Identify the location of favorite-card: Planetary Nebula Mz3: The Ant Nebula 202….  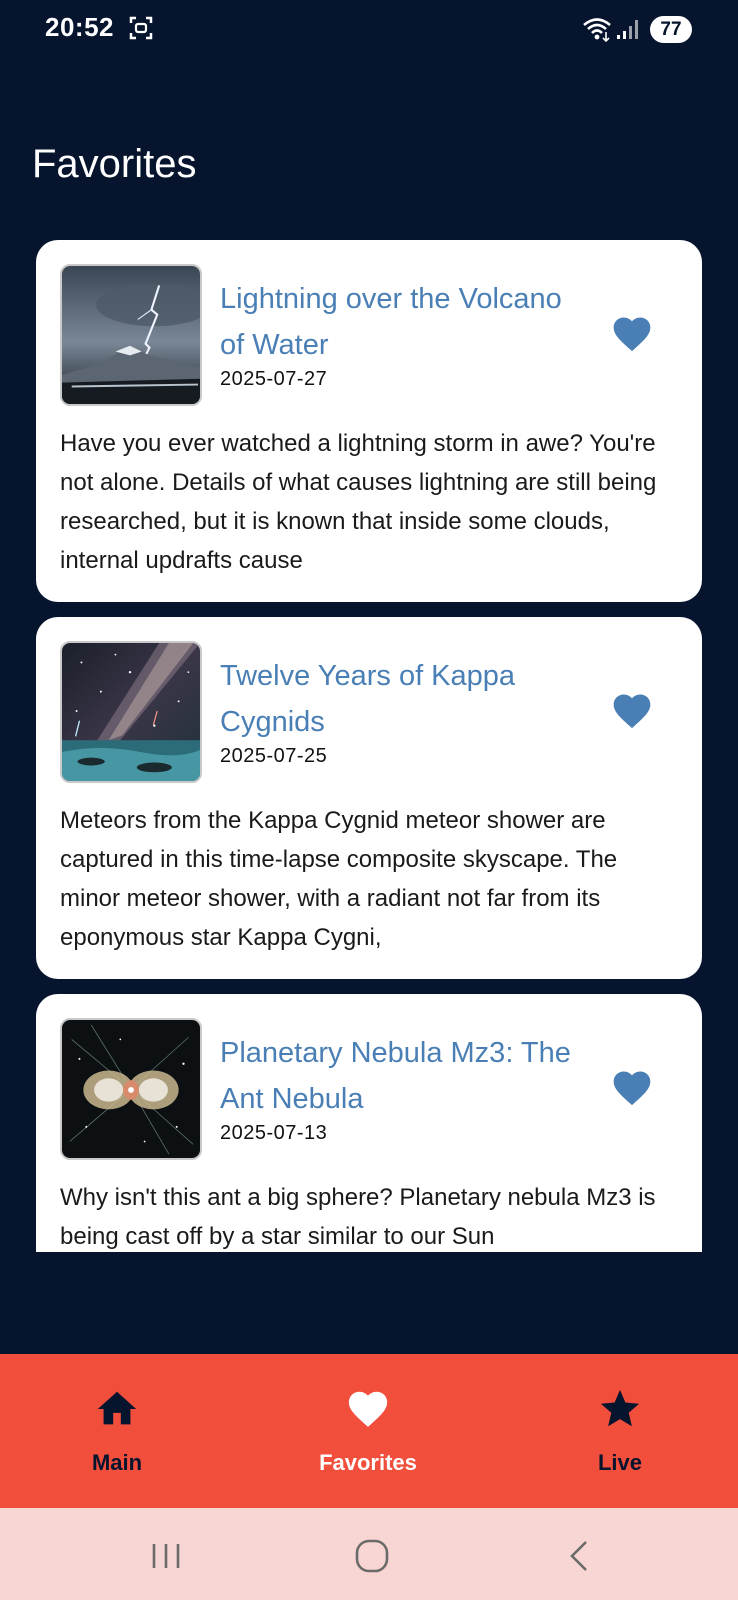
(369, 1123).